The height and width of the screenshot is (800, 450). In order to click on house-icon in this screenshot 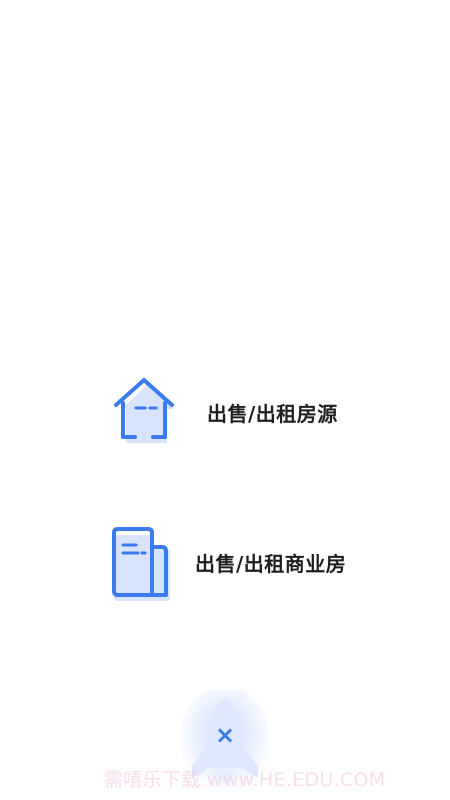, I will do `click(144, 410)`.